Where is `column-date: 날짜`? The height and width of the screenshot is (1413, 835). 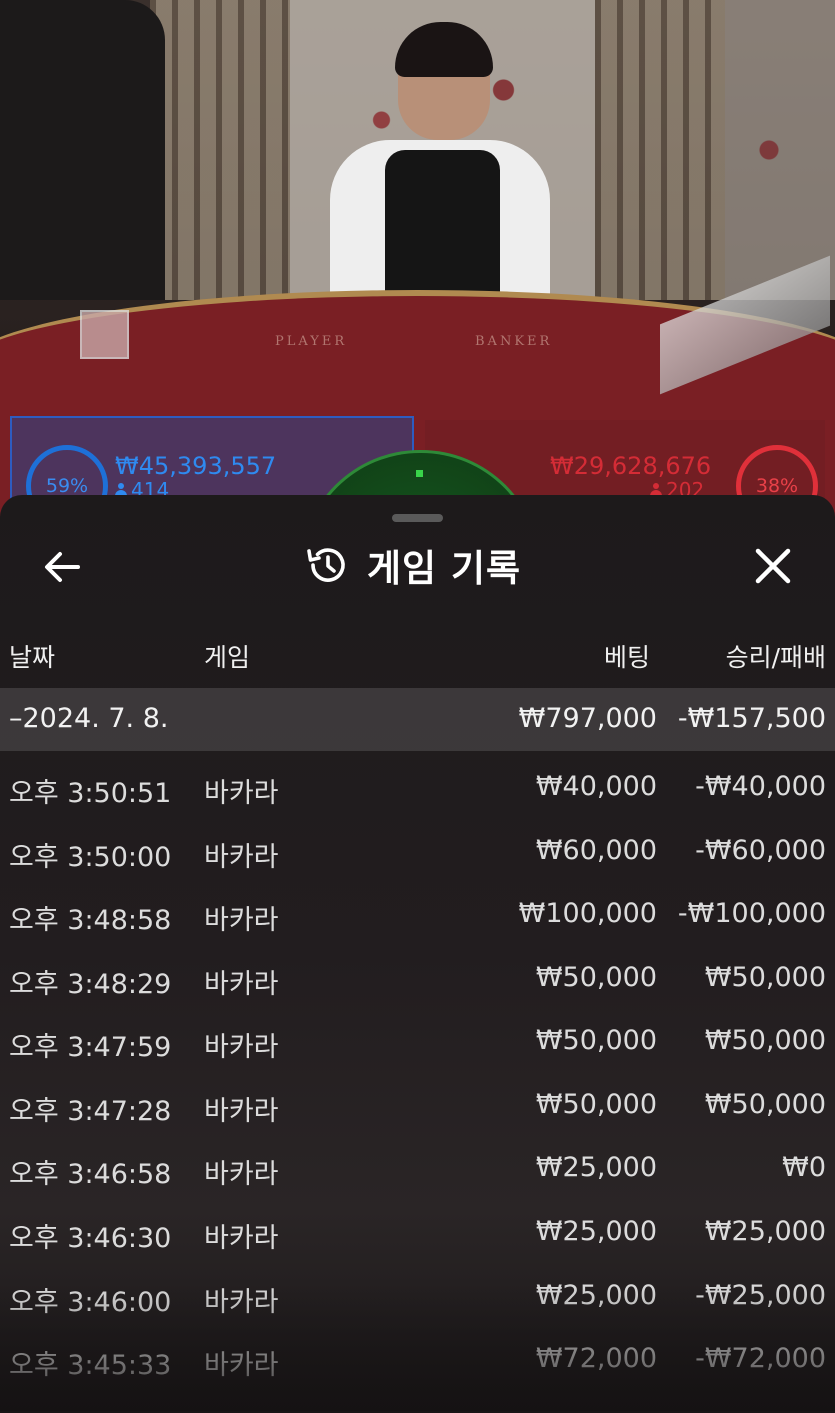
column-date: 날짜 is located at coordinates (32, 656).